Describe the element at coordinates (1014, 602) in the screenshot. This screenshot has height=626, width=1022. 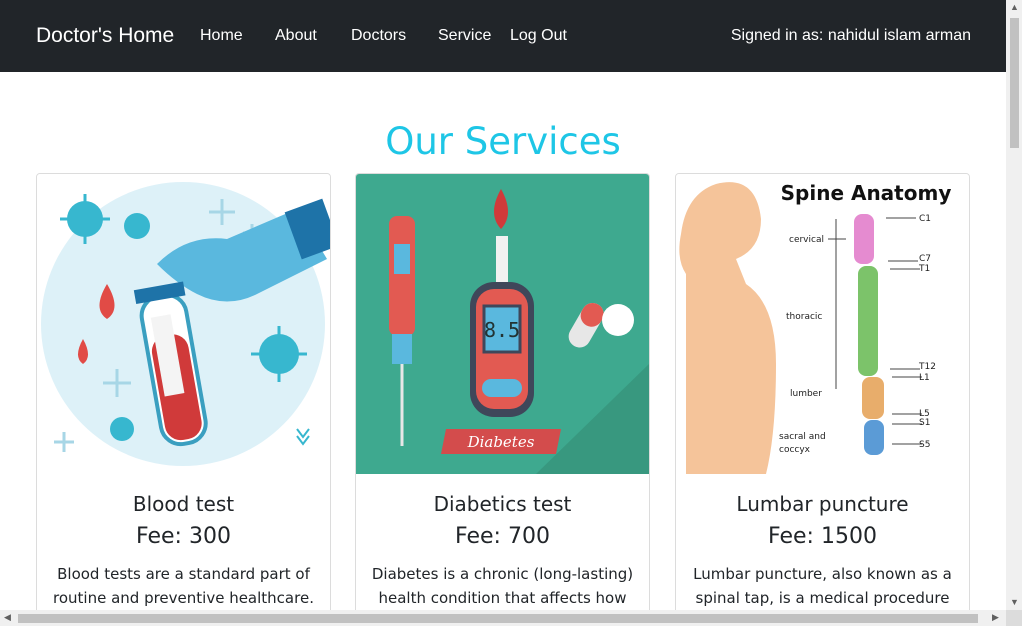
I see `scroll-down-icon: ▼` at that location.